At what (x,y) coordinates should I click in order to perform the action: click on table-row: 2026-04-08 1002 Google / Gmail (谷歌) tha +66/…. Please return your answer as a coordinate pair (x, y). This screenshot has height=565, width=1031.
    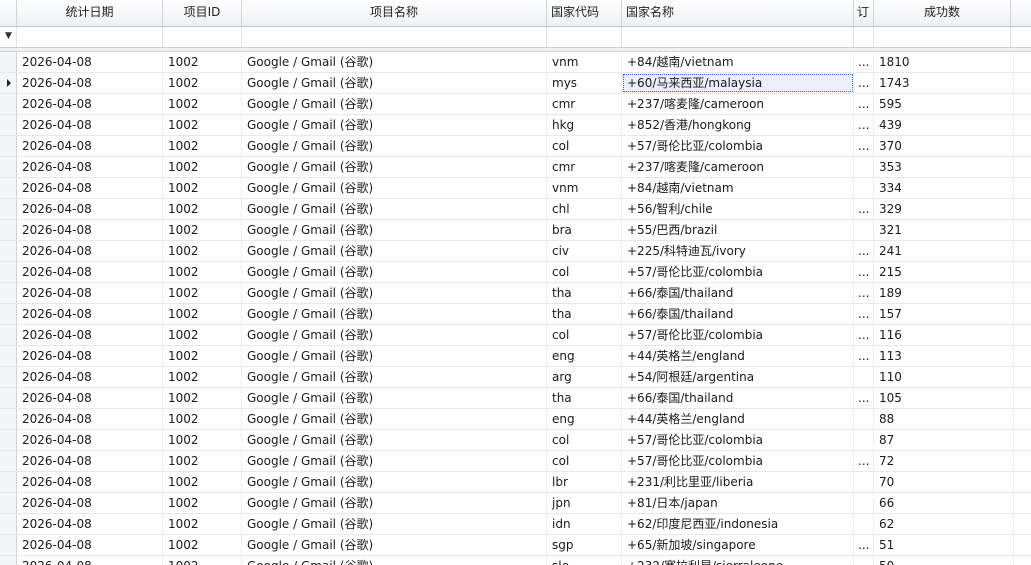
    Looking at the image, I should click on (515, 398).